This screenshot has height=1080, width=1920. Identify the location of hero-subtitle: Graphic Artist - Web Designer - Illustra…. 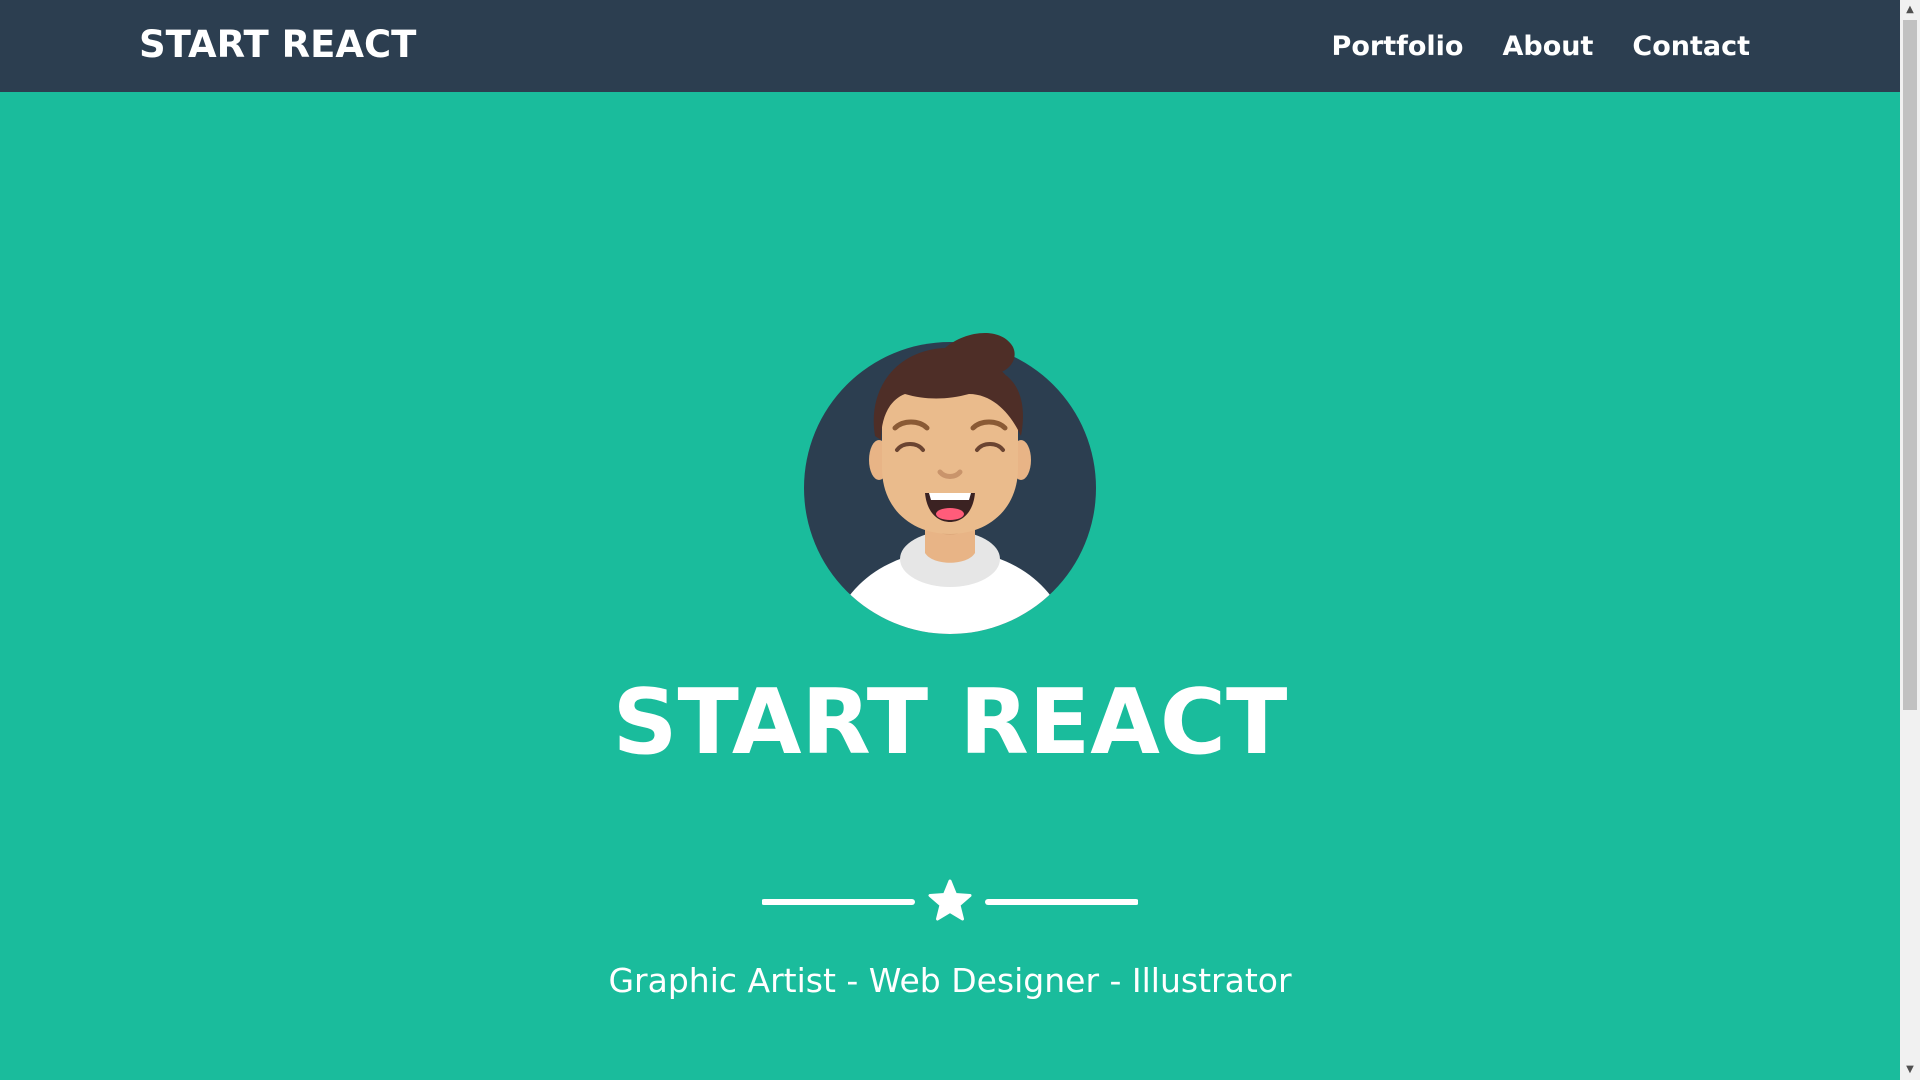
(950, 980).